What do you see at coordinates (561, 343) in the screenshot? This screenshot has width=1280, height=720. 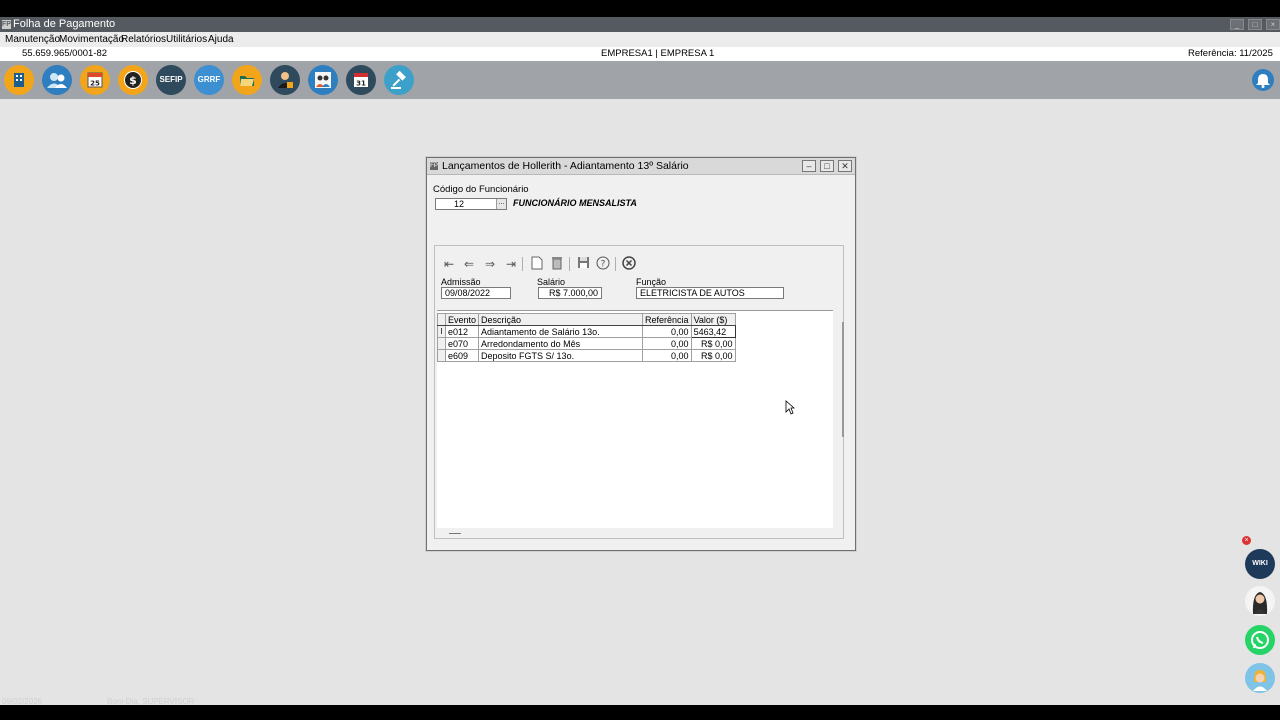 I see `cell-descricao: Arredondamento do Mês` at bounding box center [561, 343].